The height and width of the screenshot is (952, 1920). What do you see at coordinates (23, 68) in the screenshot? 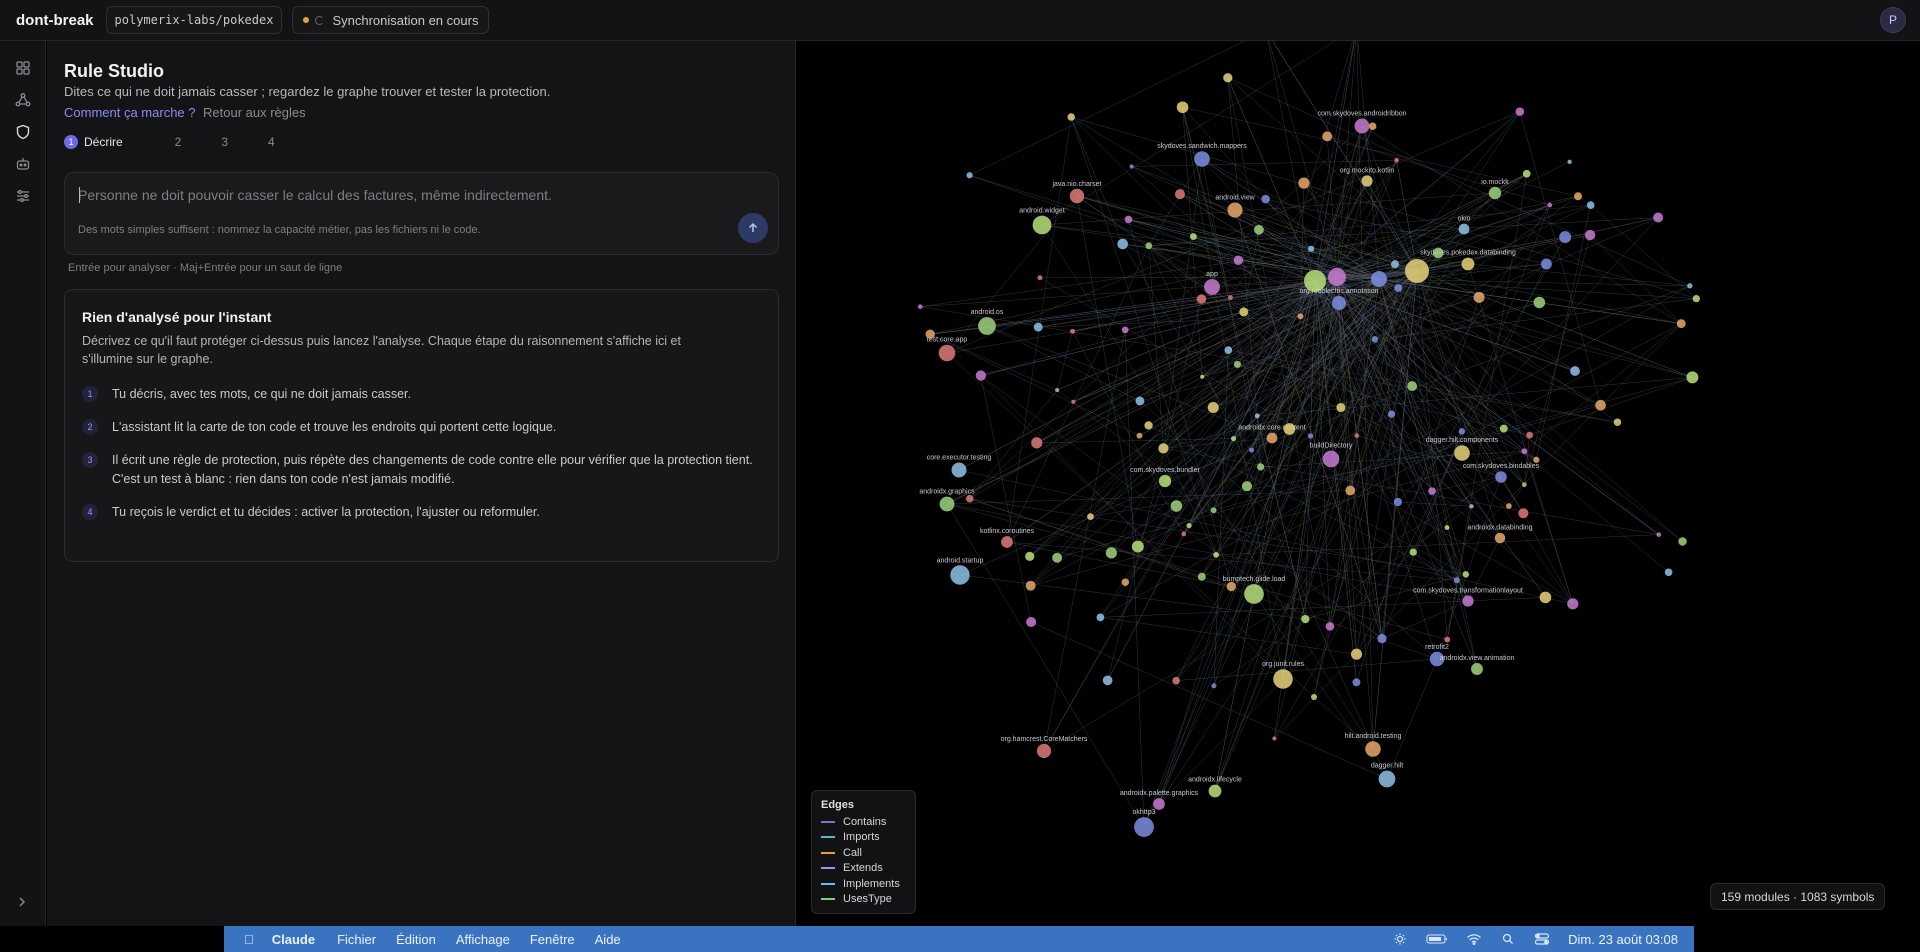
I see `dashboard-icon` at bounding box center [23, 68].